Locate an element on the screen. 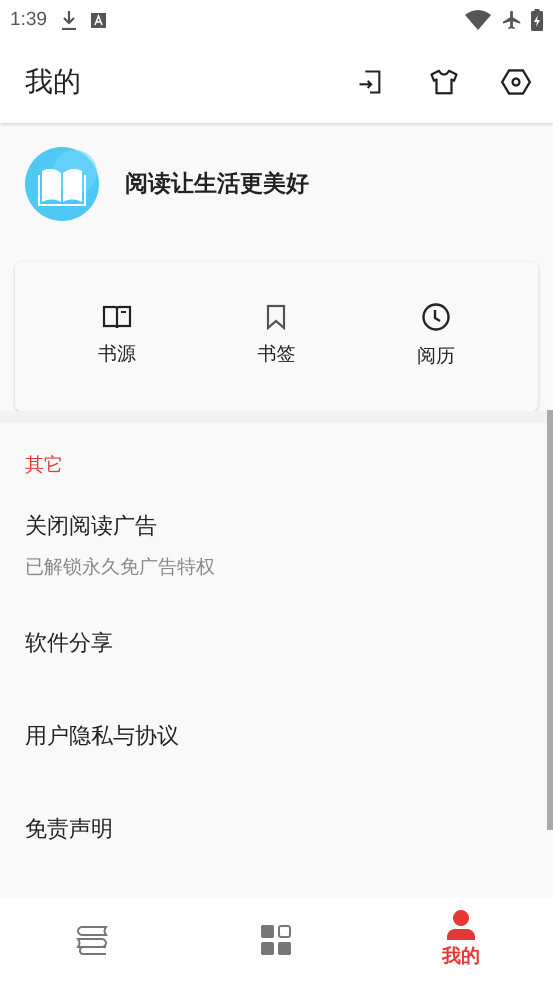 This screenshot has width=553, height=983. shortcut-button: 阅历 is located at coordinates (436, 336).